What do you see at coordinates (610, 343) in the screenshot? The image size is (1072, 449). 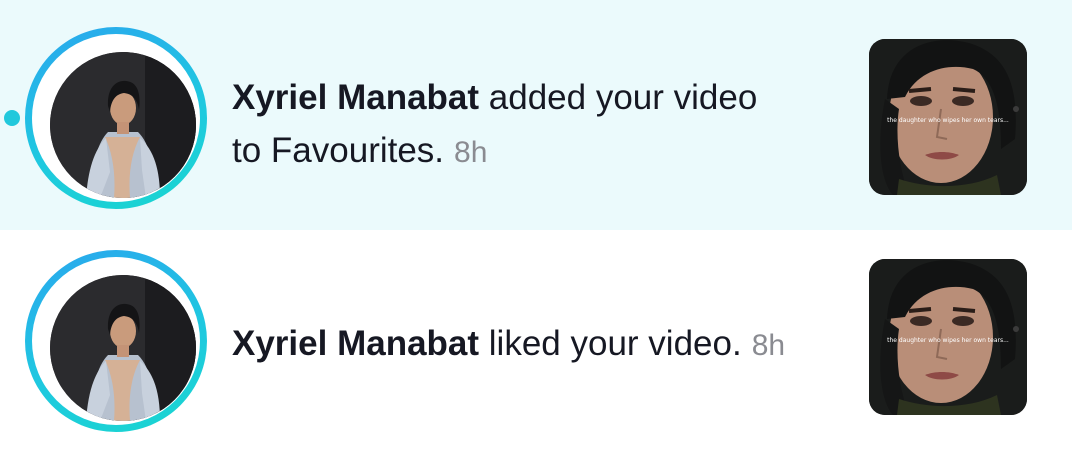 I see `notification-action: liked your video.` at bounding box center [610, 343].